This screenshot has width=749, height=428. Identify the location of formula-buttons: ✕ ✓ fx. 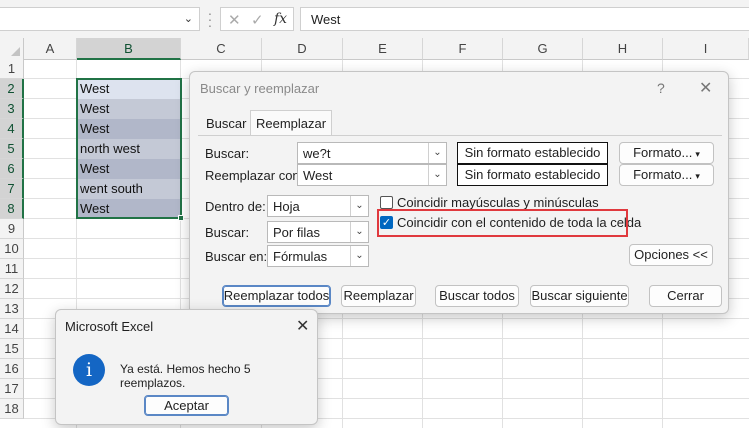
(257, 19).